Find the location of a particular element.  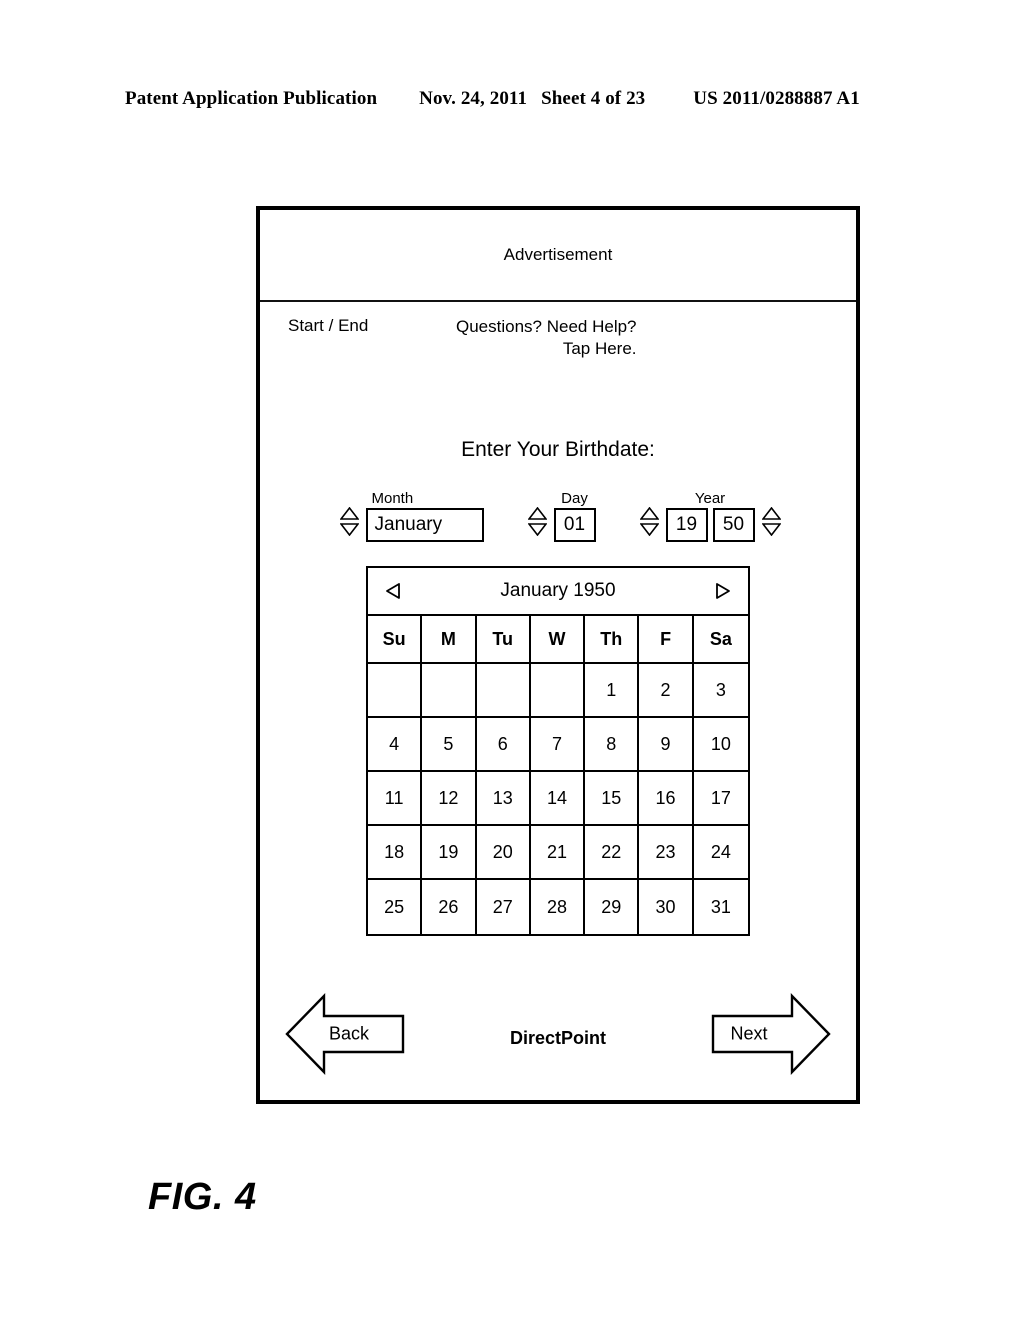

year-inputs: 19 50 is located at coordinates (710, 525).